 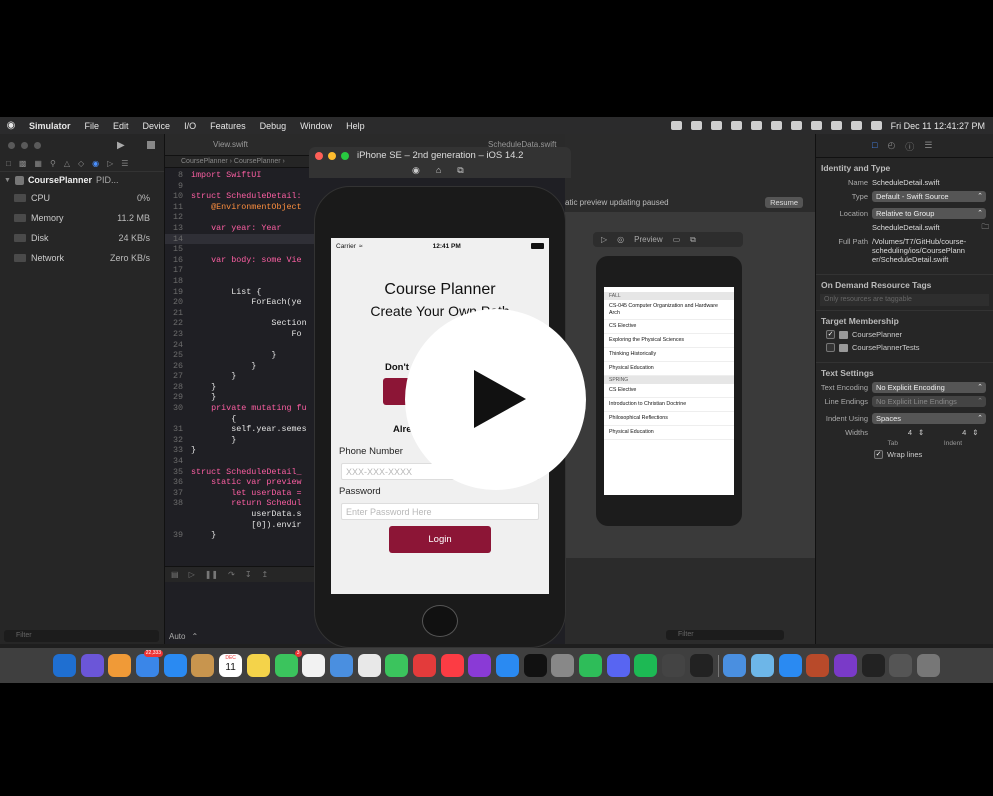 I want to click on search-icon, so click(x=856, y=125).